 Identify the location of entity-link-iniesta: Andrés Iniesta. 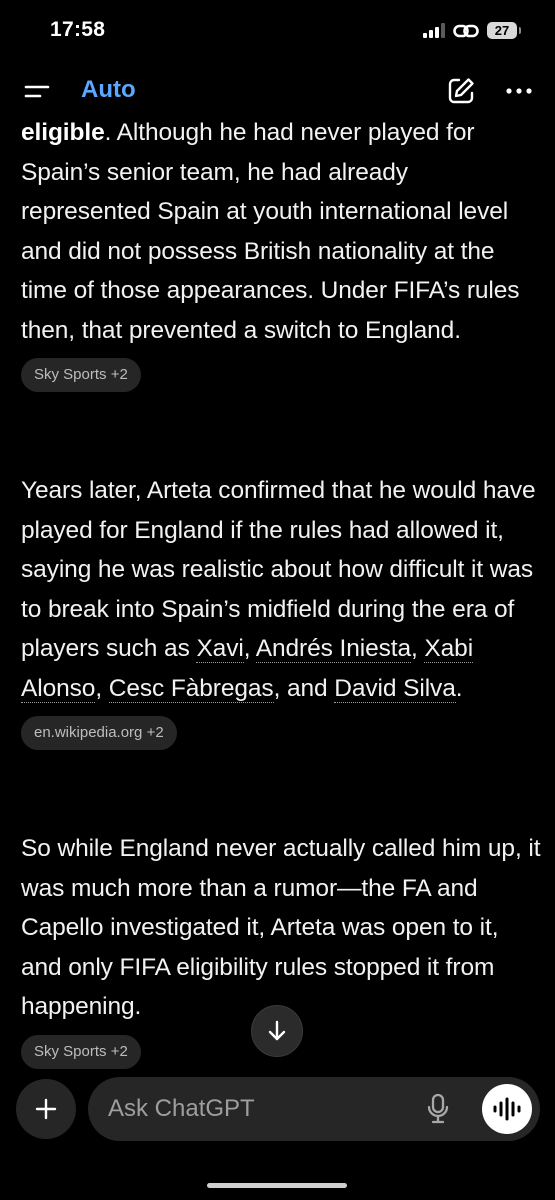
(333, 649).